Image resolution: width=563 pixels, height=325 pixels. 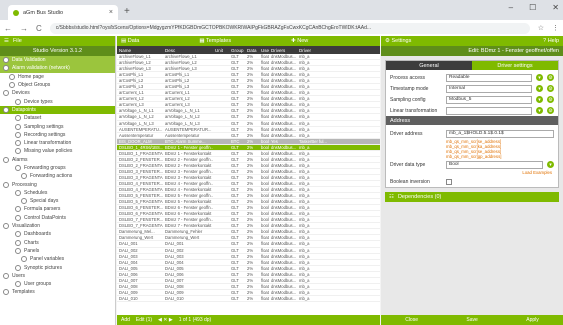 What do you see at coordinates (398, 41) in the screenshot?
I see `settings-tab: ⚙ Settings` at bounding box center [398, 41].